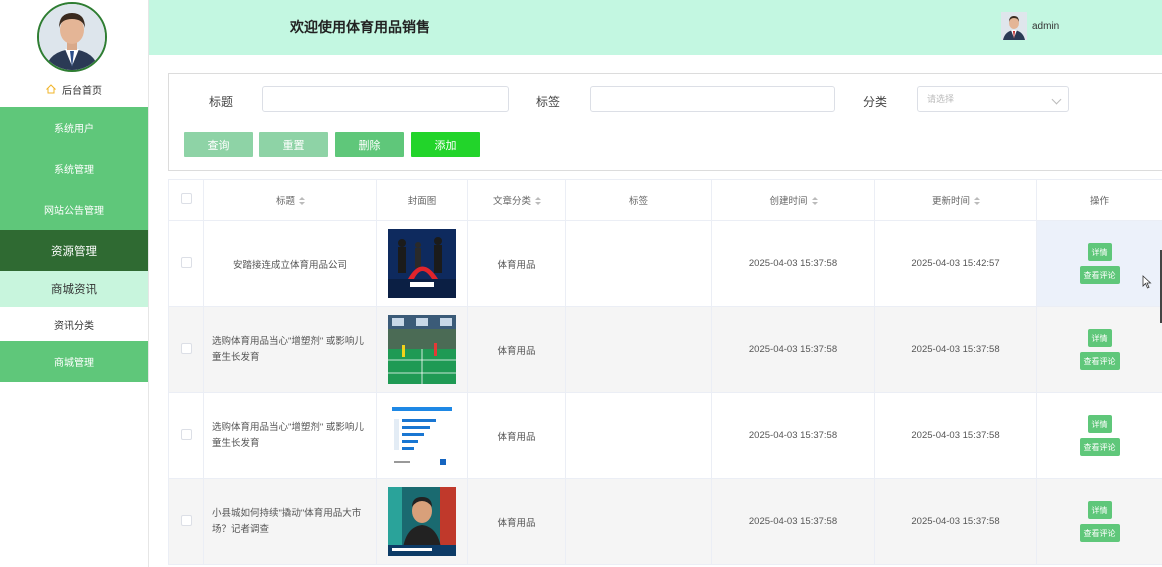 The height and width of the screenshot is (567, 1162). I want to click on select-all-checkbox, so click(186, 198).